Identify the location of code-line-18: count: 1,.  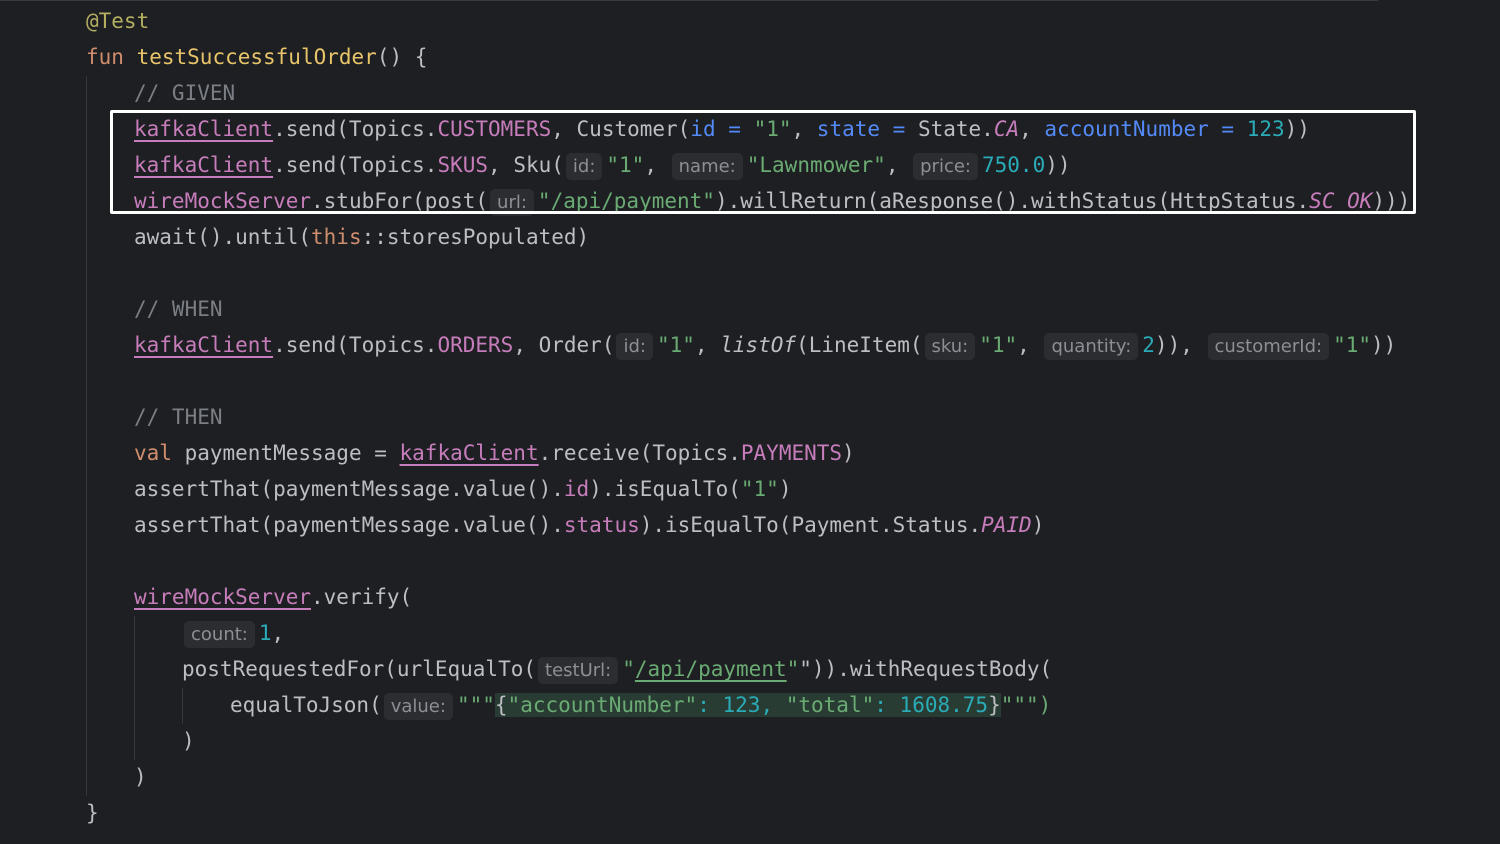
(233, 633).